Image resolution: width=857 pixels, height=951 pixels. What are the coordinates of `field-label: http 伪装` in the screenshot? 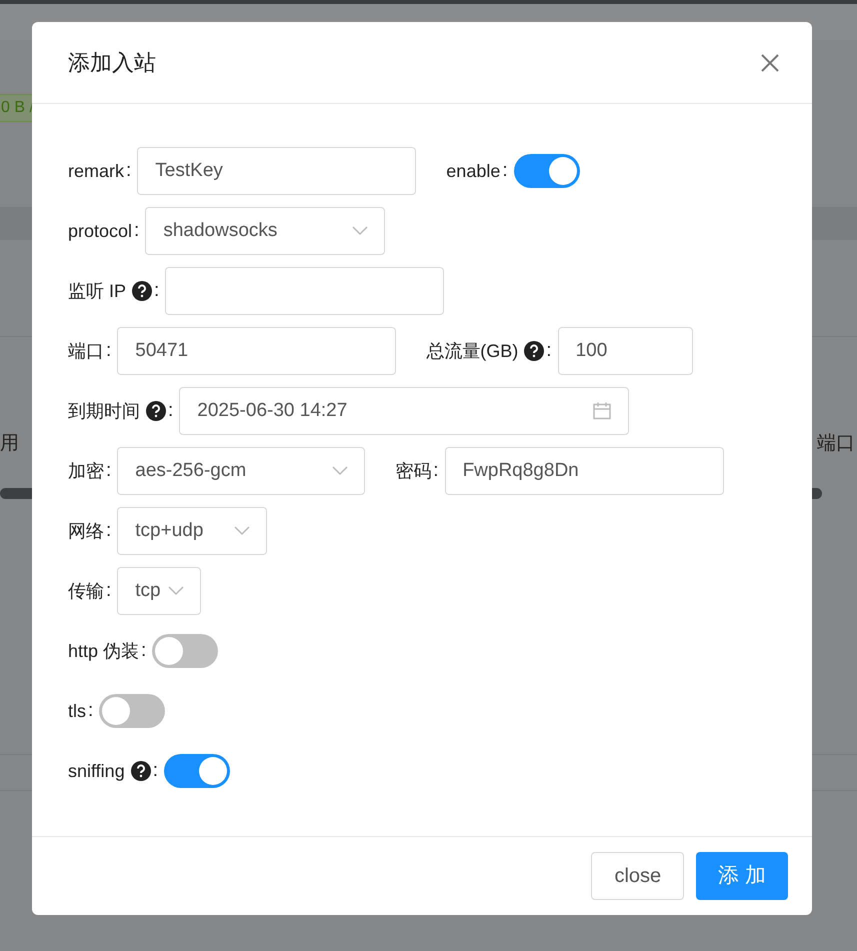 It's located at (104, 651).